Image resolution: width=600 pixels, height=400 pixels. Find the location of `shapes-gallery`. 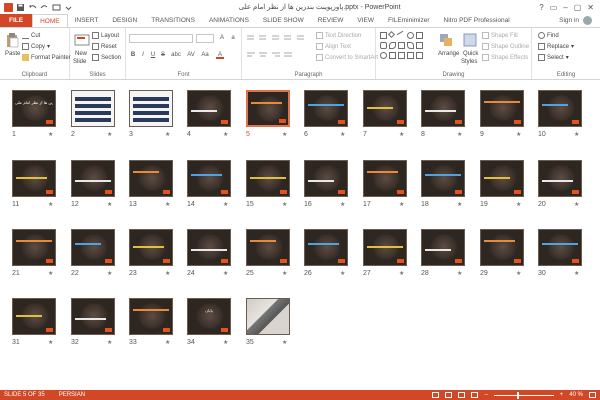

shapes-gallery is located at coordinates (408, 47).